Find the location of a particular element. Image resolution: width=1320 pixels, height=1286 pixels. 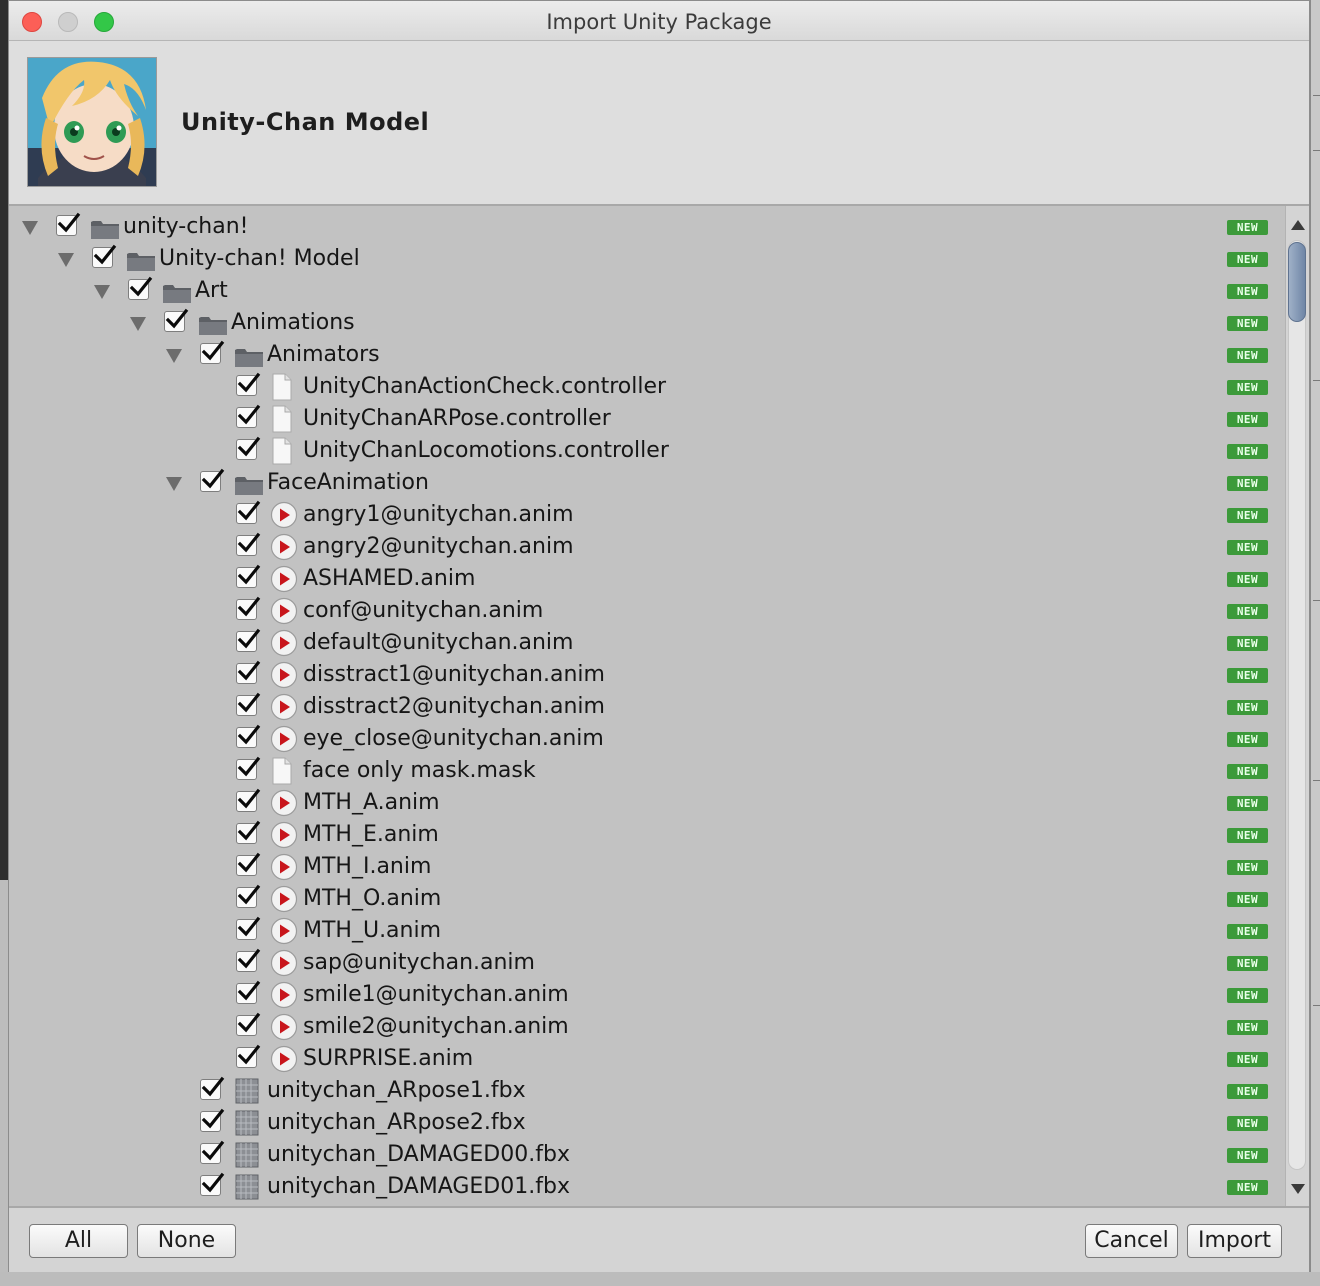

tree-row: MTH_O.anim NEW is located at coordinates (647, 899).